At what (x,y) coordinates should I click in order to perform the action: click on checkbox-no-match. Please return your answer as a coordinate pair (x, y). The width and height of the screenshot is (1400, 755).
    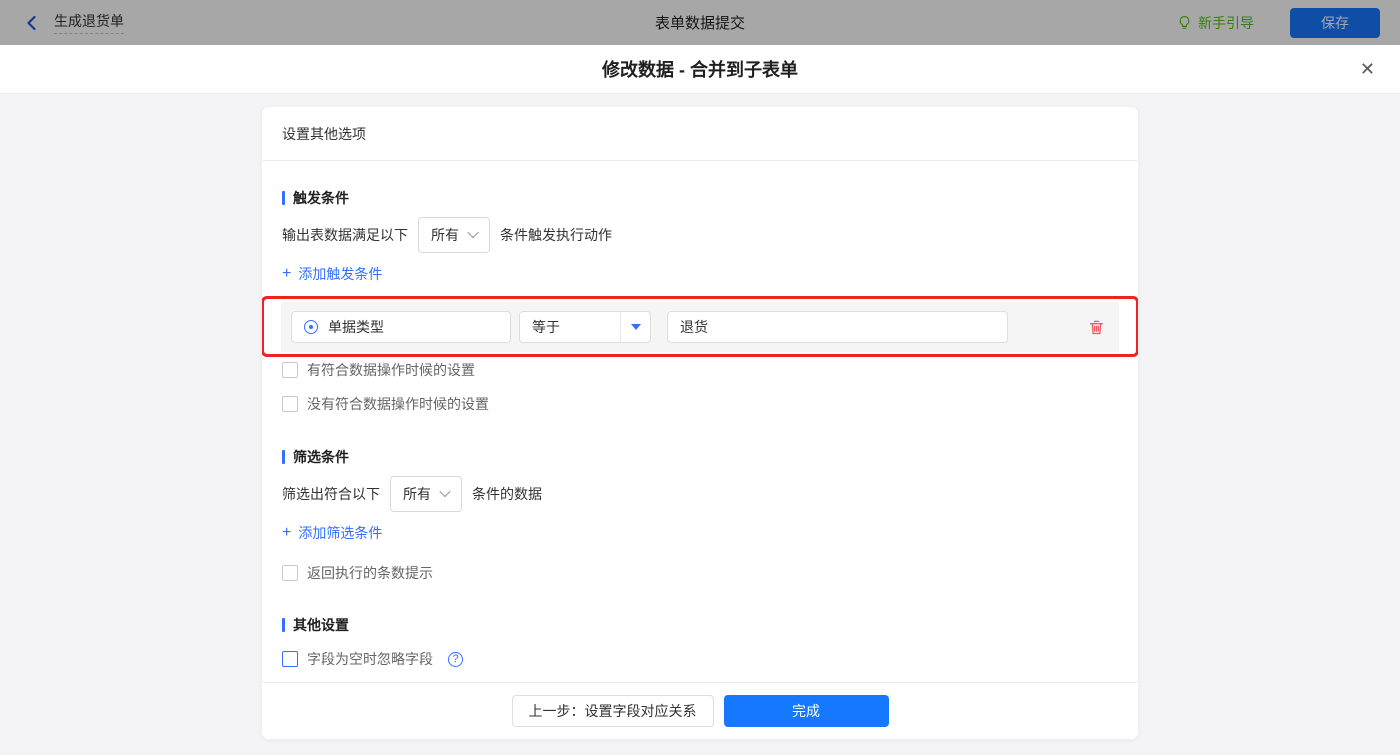
    Looking at the image, I should click on (290, 404).